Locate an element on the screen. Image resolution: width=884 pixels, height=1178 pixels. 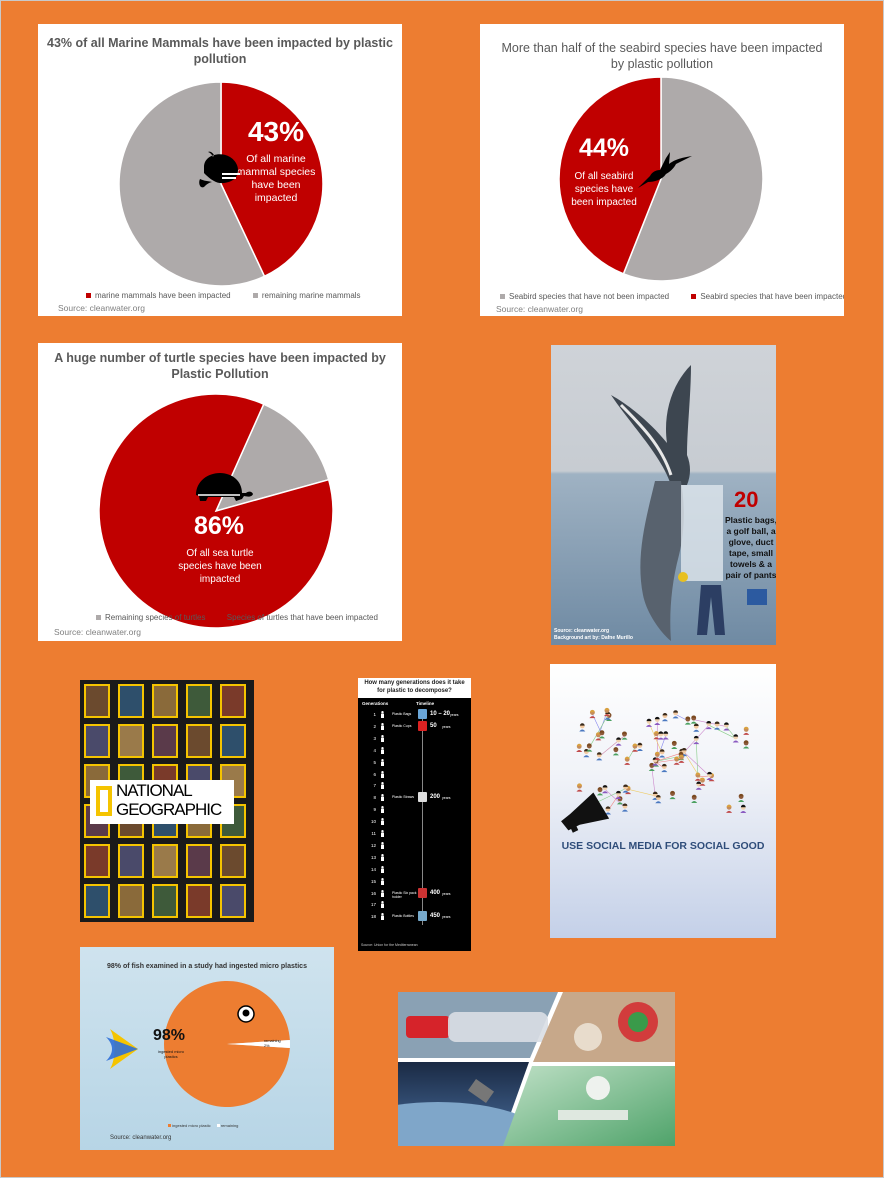
legend-remaining: remaining is located at coordinates (229, 1125).